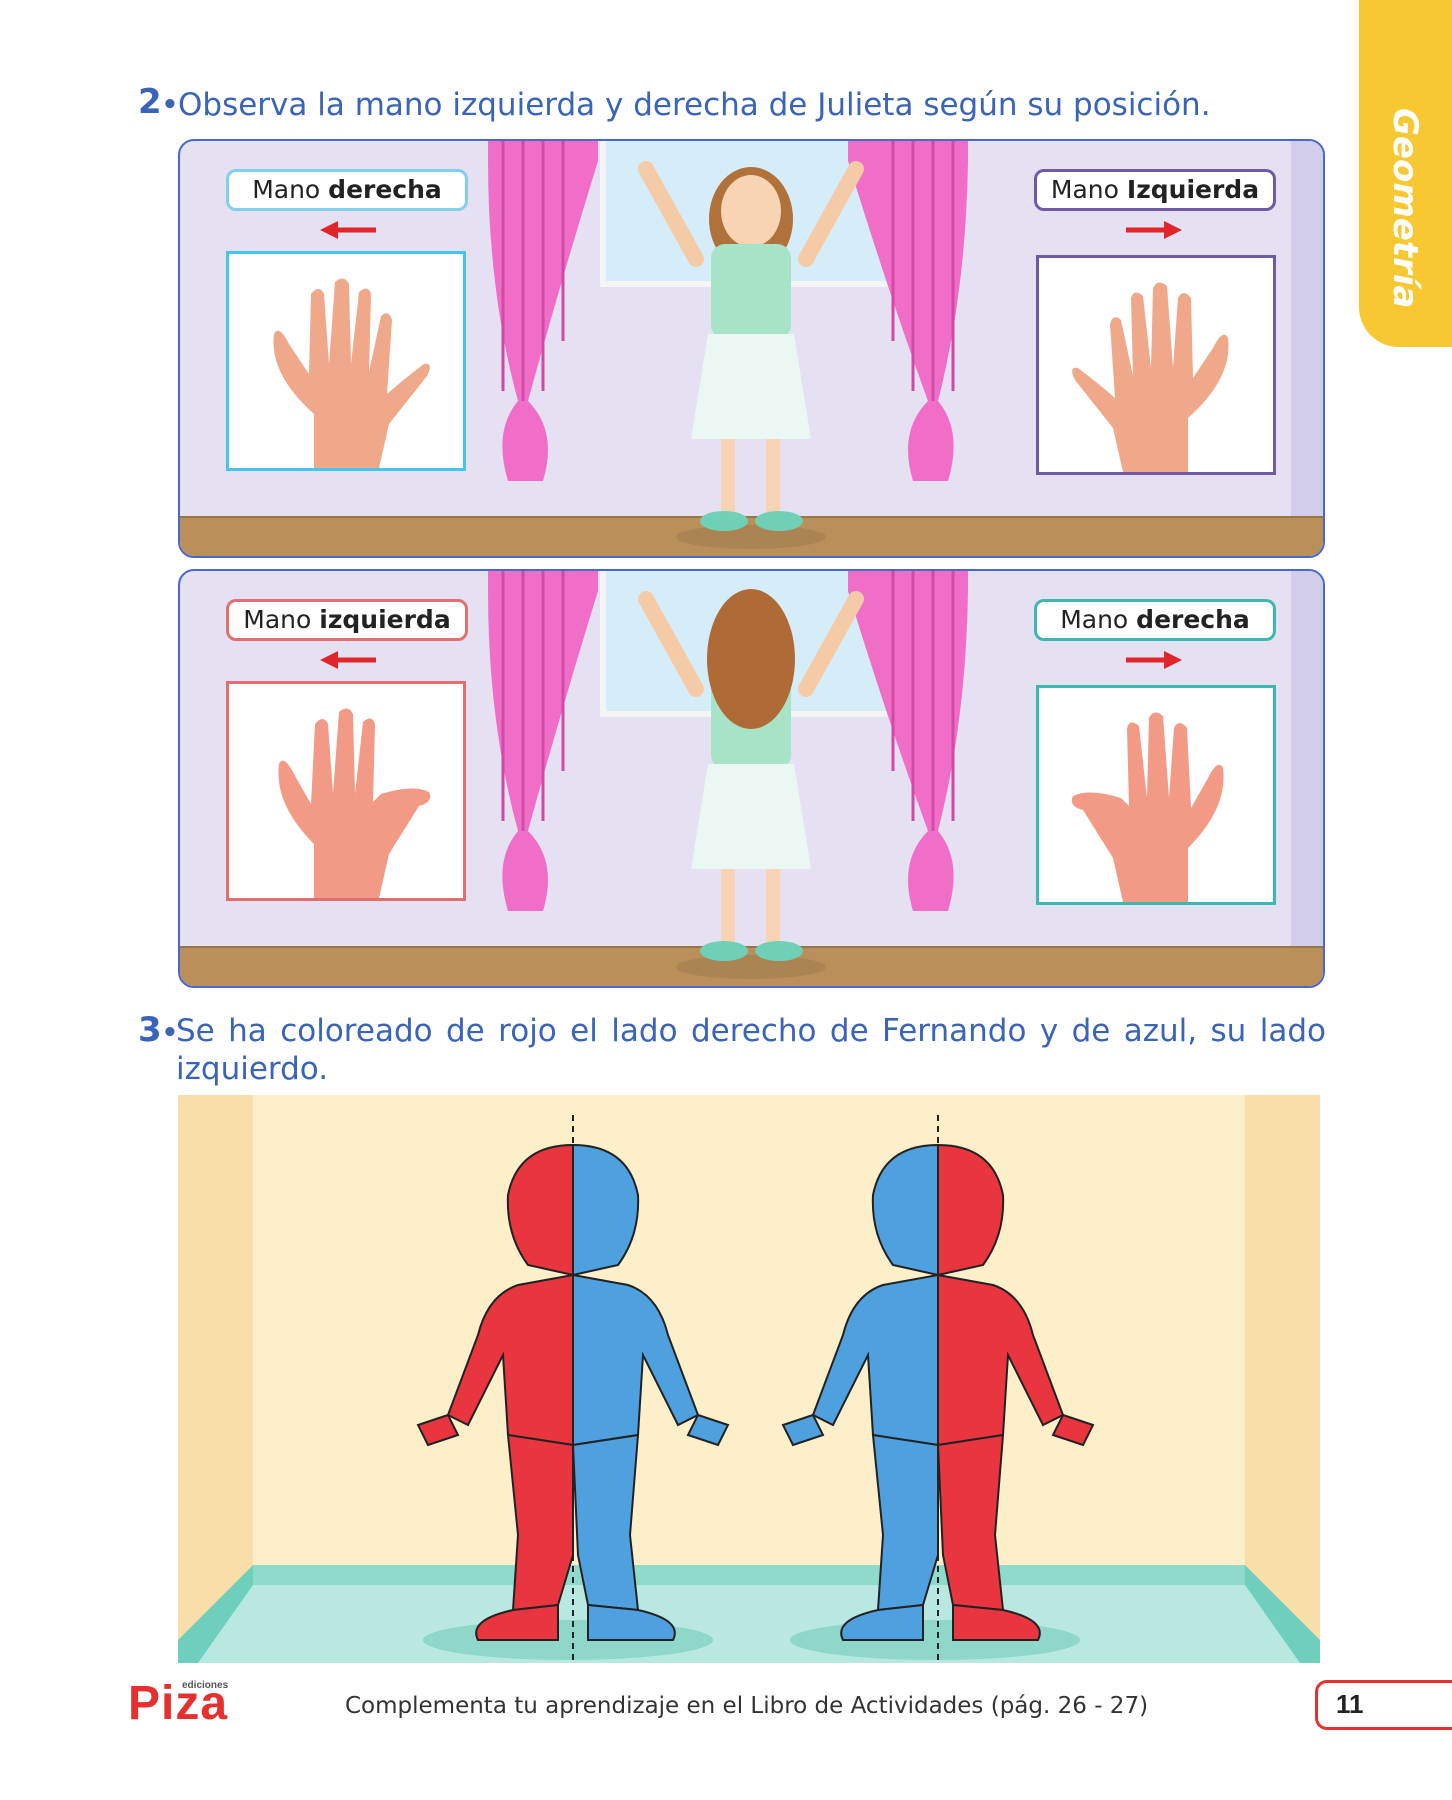 This screenshot has height=1800, width=1452. I want to click on girl-front-illustration, so click(751, 355).